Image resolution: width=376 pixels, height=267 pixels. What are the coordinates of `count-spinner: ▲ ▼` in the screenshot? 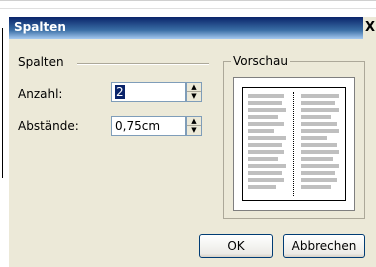 It's located at (194, 92).